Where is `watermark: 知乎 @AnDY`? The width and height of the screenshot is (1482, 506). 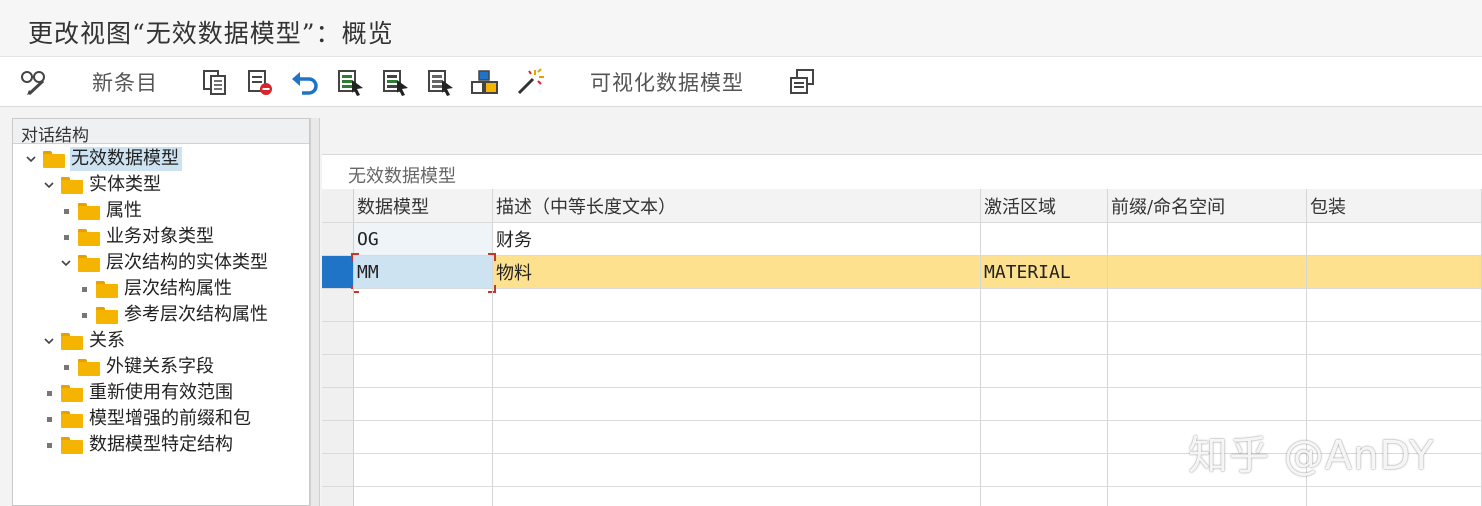 watermark: 知乎 @AnDY is located at coordinates (1311, 456).